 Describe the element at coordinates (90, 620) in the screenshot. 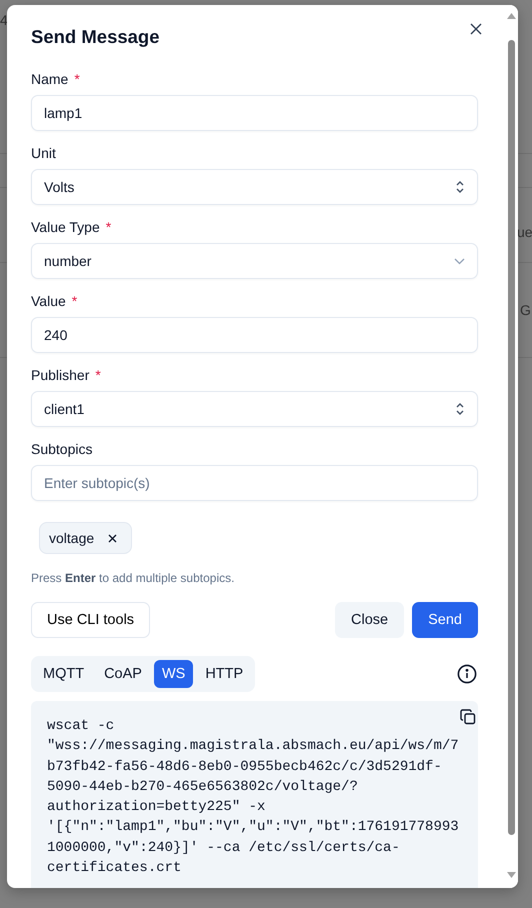

I see `cli-tools-button: Use CLI tools` at that location.